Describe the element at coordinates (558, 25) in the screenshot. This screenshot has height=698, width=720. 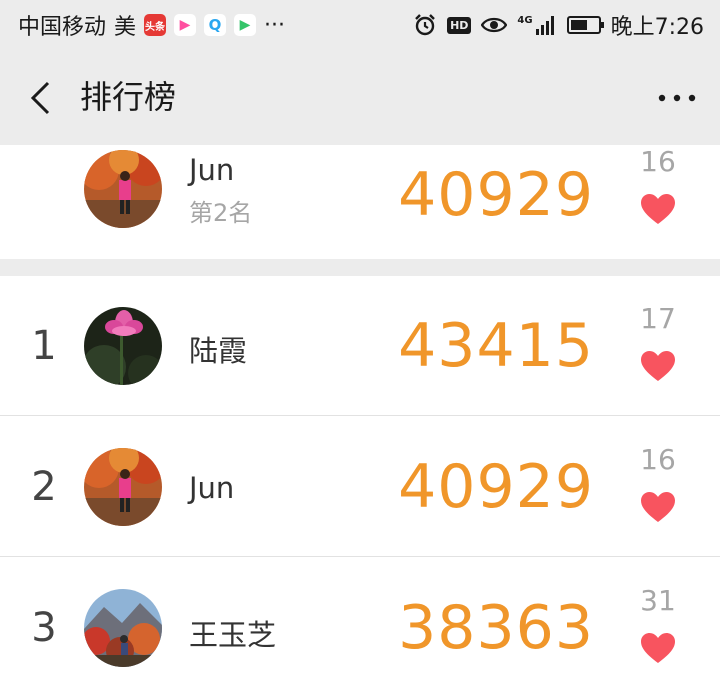
I see `status-right: HD 4G 晚上7:26` at that location.